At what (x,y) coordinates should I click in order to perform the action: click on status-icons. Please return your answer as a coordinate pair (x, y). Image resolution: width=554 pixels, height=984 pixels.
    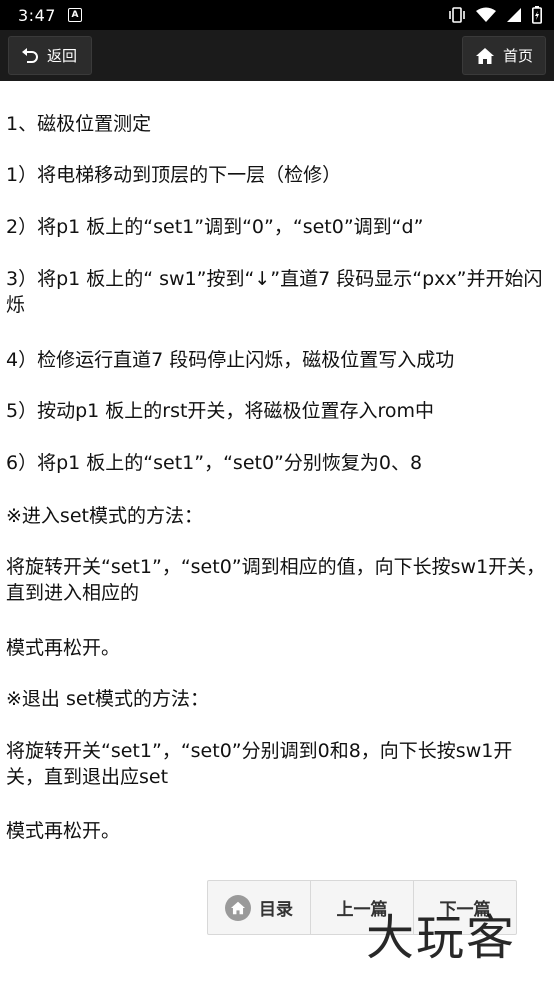
    Looking at the image, I should click on (495, 15).